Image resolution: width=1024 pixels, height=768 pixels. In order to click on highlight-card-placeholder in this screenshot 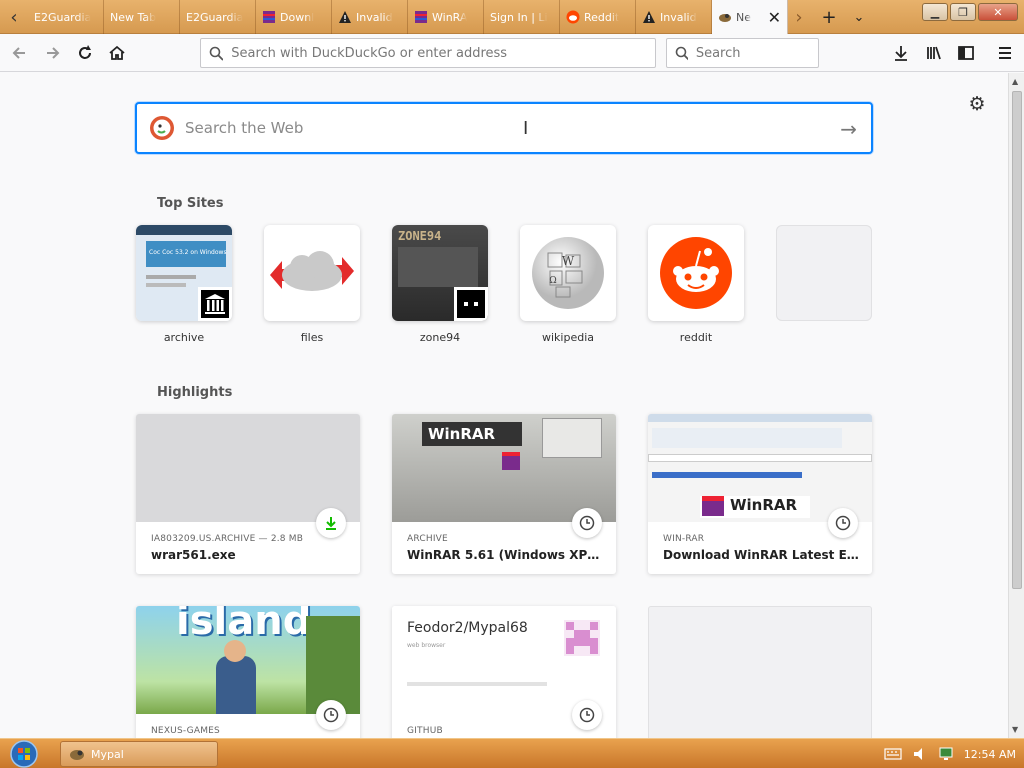, I will do `click(760, 672)`.